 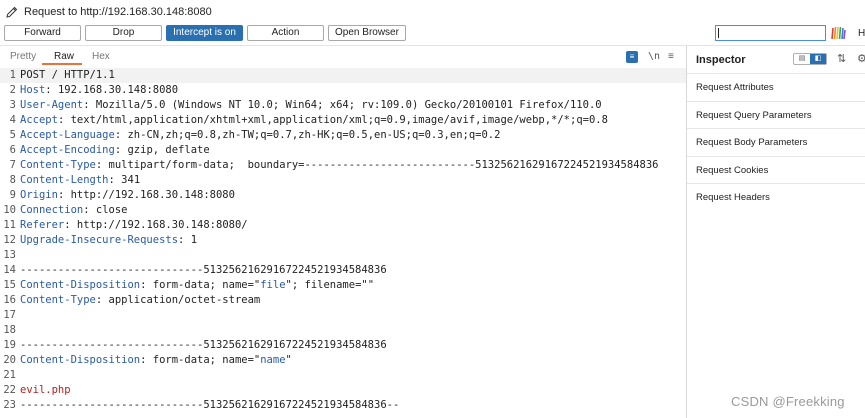 What do you see at coordinates (222, 360) in the screenshot?
I see `header-value: form-data; name="name"` at bounding box center [222, 360].